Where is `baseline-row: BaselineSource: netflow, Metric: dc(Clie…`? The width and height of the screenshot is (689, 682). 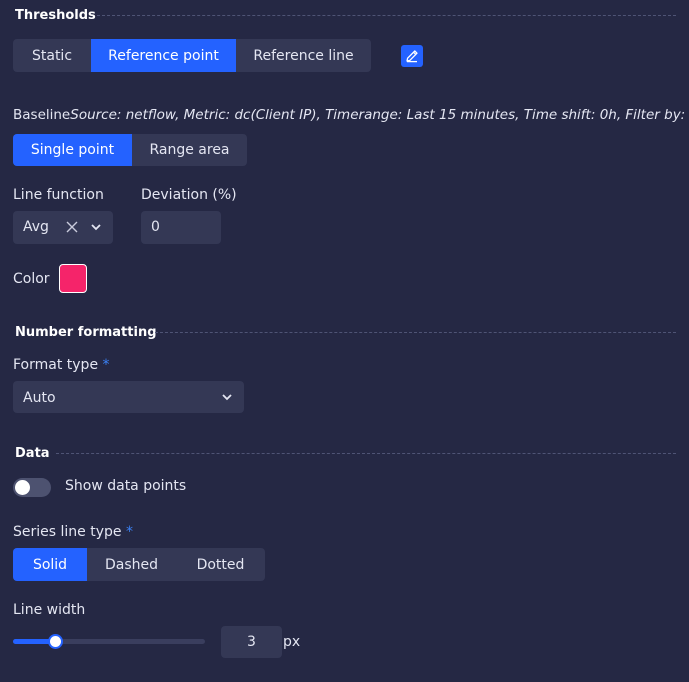 baseline-row: BaselineSource: netflow, Metric: dc(Clie… is located at coordinates (351, 115).